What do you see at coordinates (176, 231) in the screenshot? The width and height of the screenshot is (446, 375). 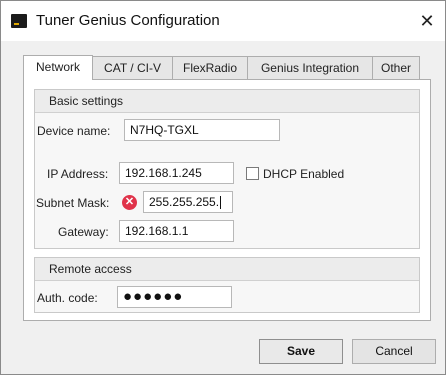 I see `gateway-field: 192.168.1.1` at bounding box center [176, 231].